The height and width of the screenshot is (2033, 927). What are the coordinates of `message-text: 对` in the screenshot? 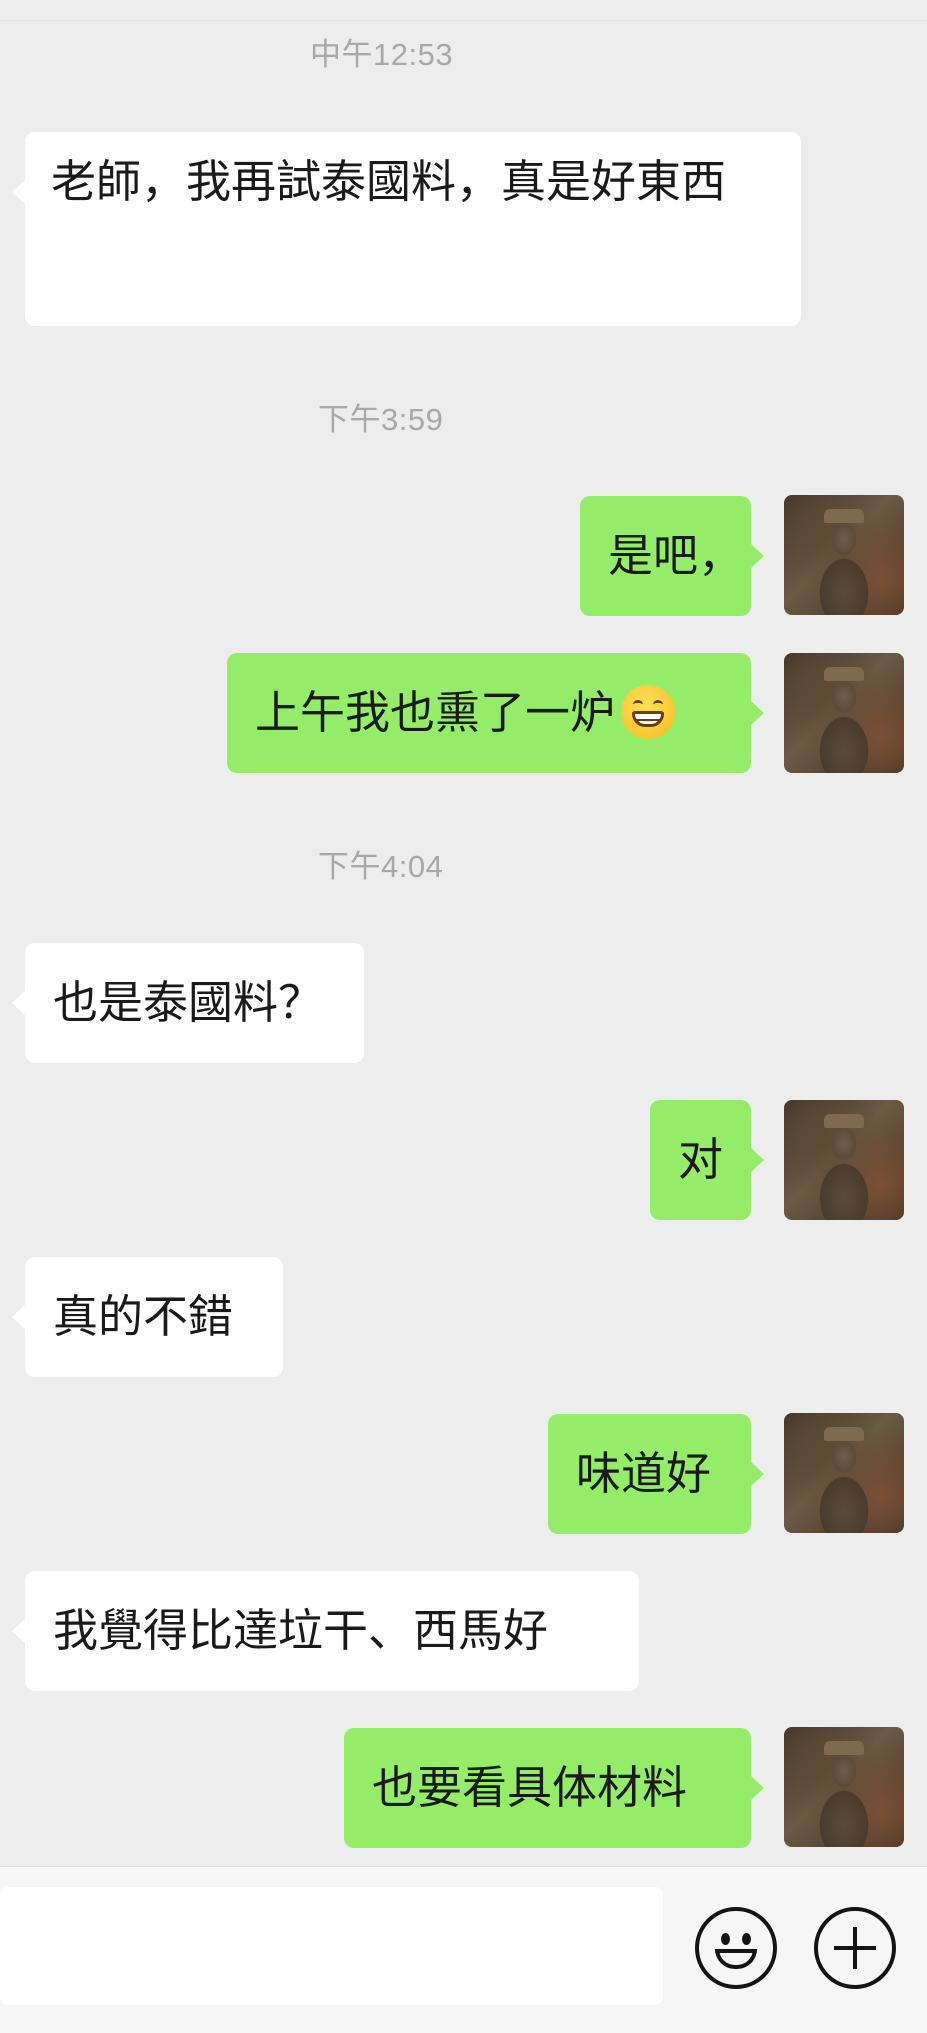 It's located at (701, 1159).